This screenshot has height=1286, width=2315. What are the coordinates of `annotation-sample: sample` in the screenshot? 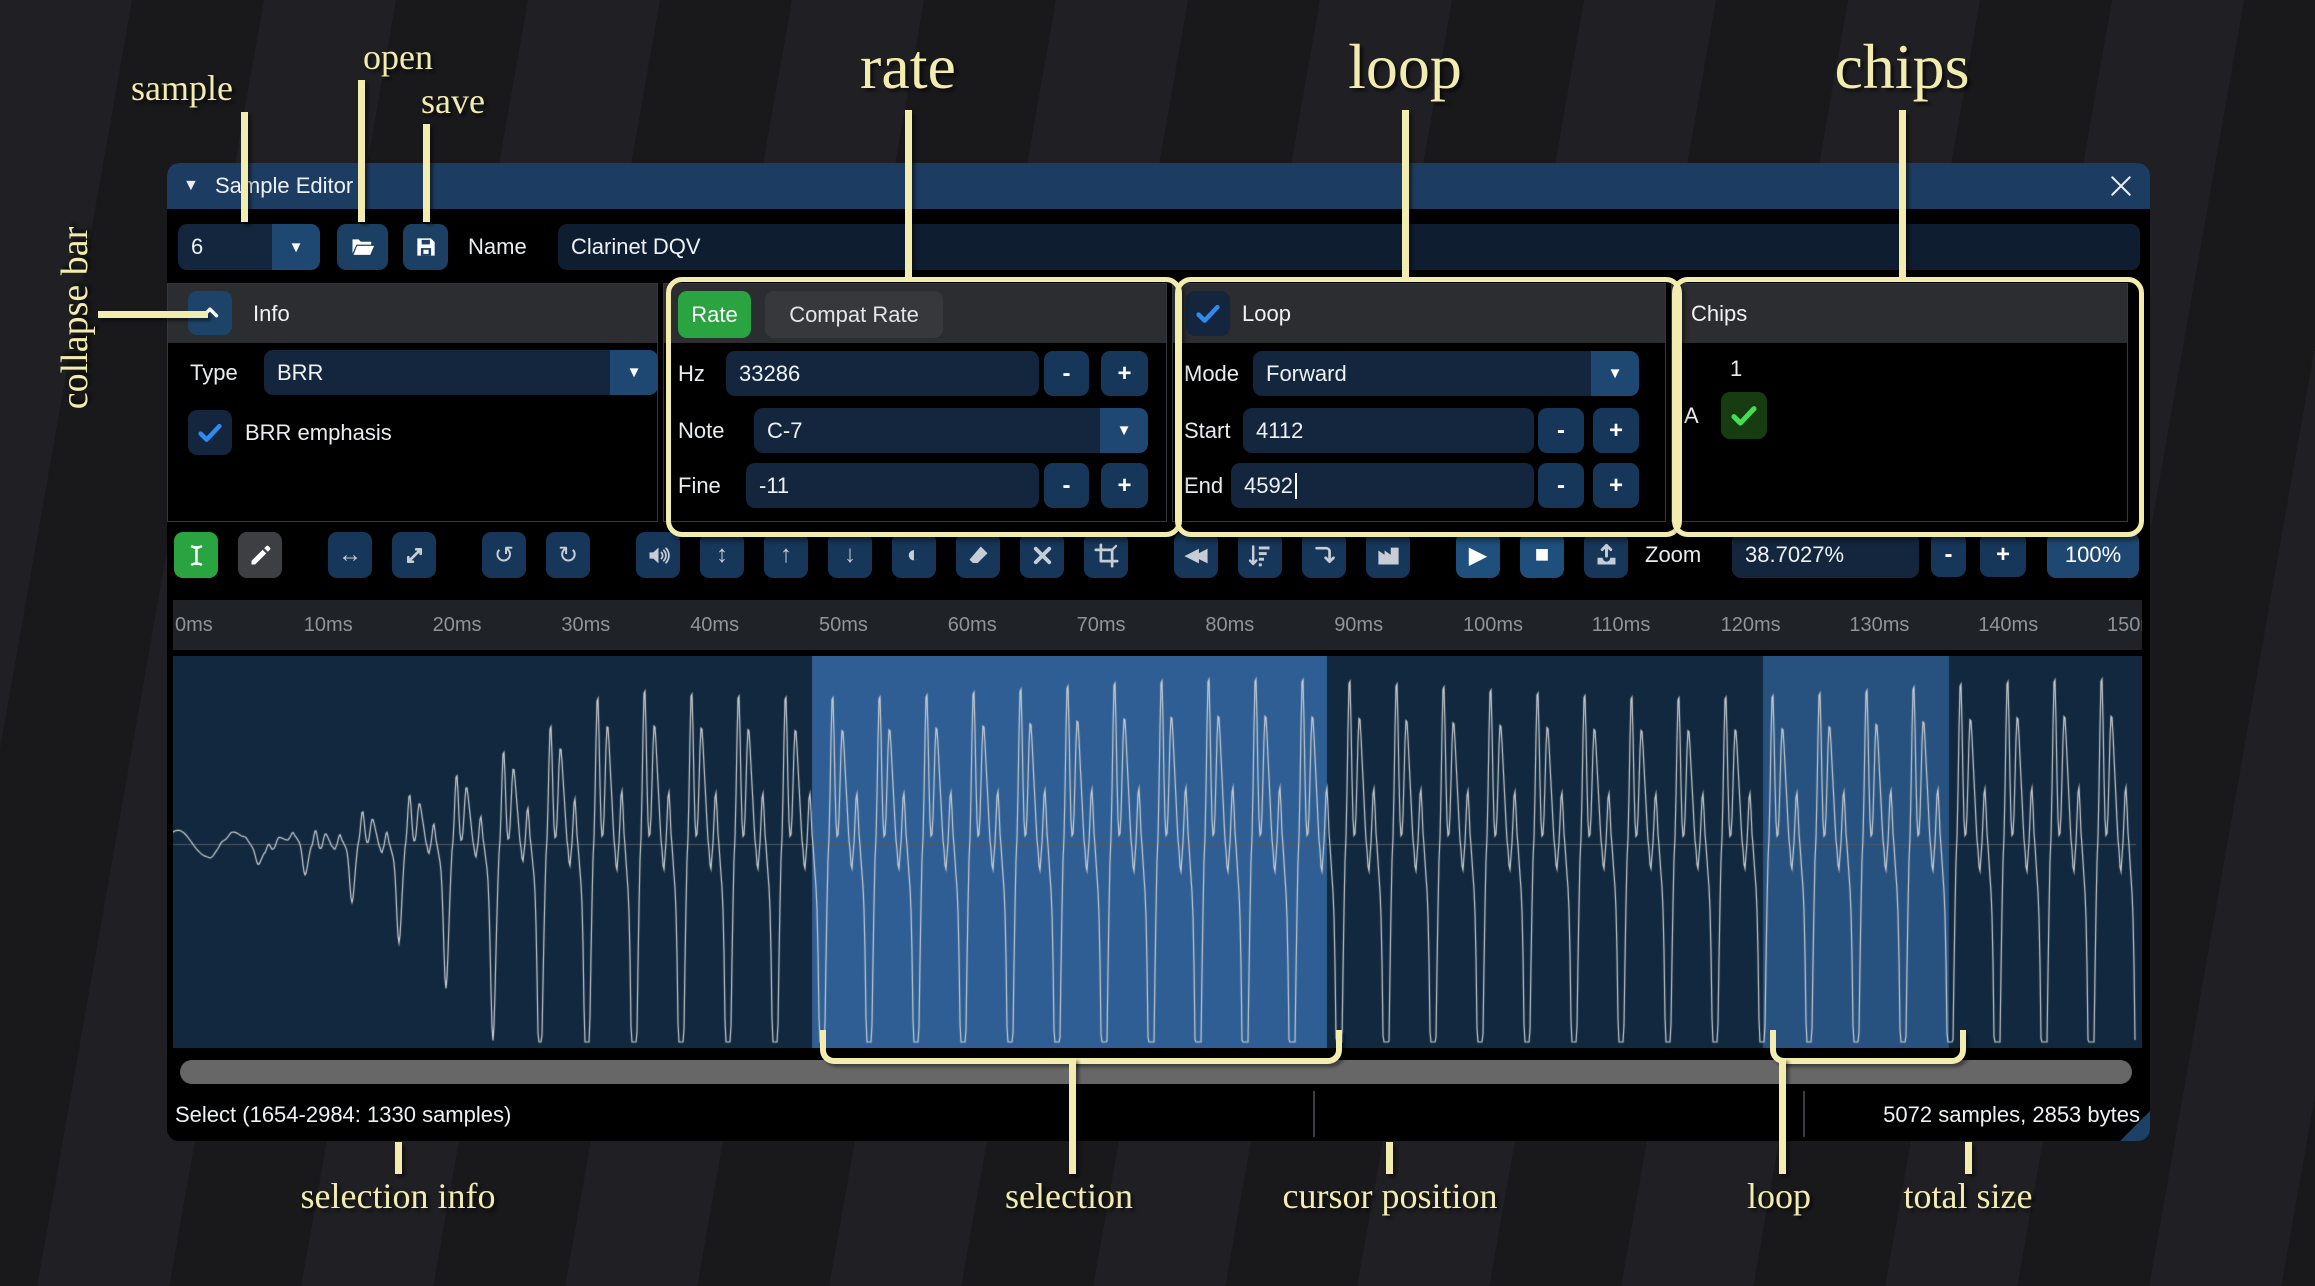 It's located at (182, 88).